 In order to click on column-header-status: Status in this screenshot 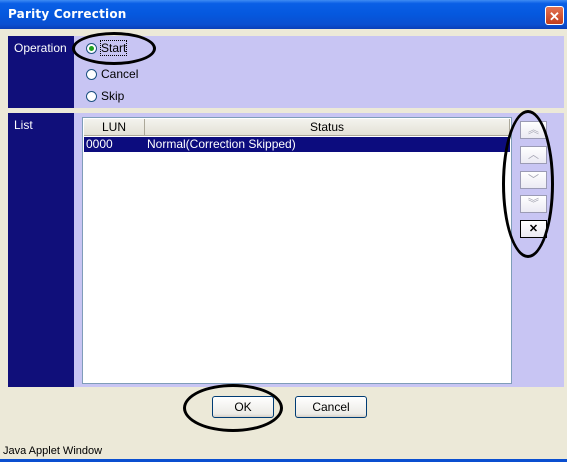, I will do `click(327, 127)`.